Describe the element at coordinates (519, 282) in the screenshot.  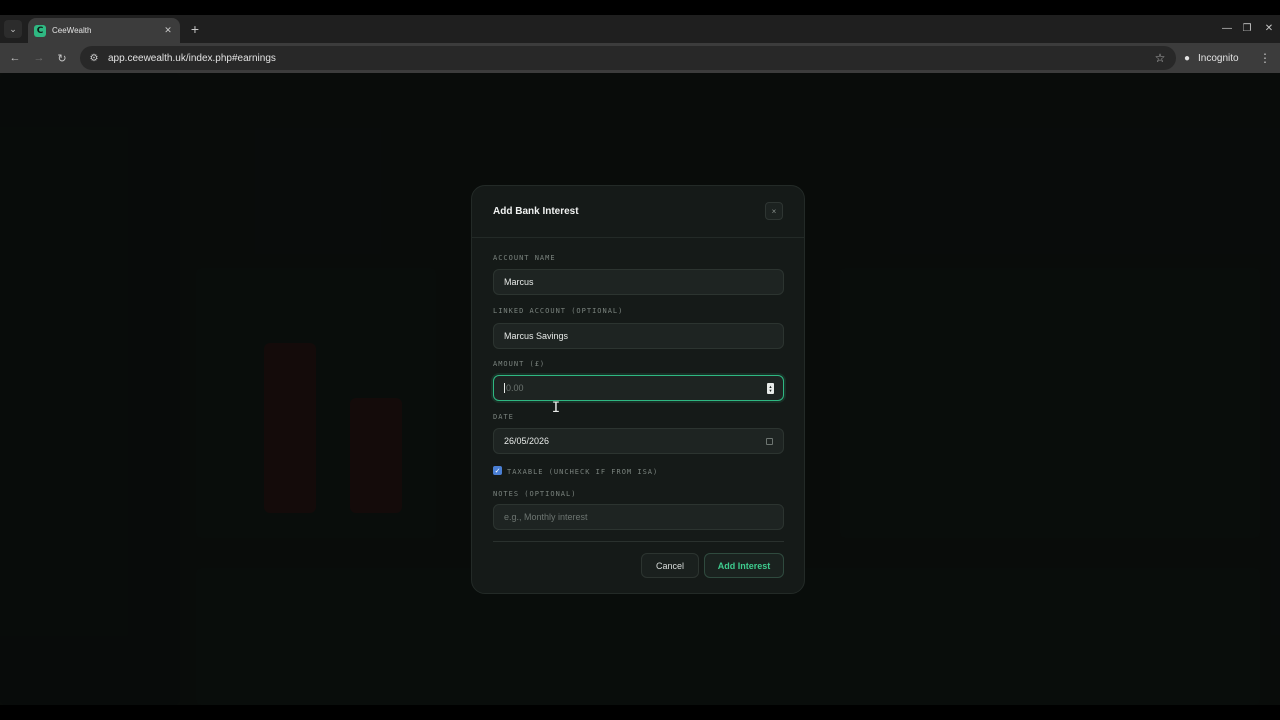
I see `account-name-value: Marcus` at that location.